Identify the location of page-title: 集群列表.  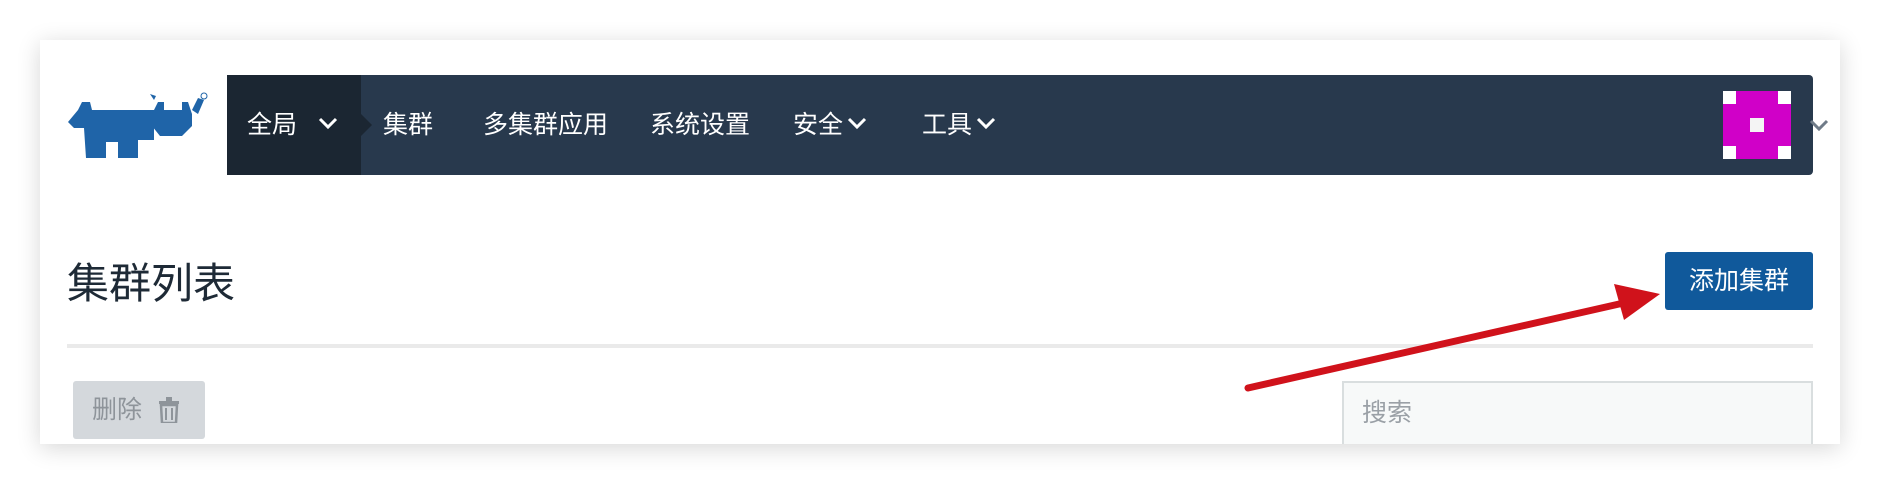
(151, 283).